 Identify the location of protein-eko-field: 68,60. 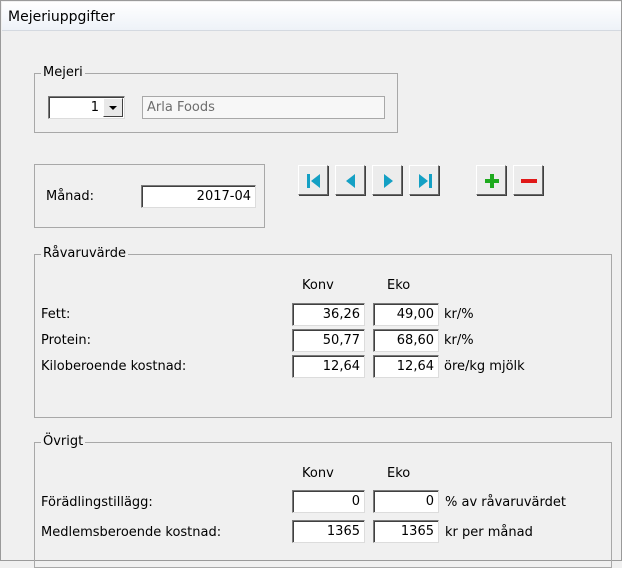
(406, 340).